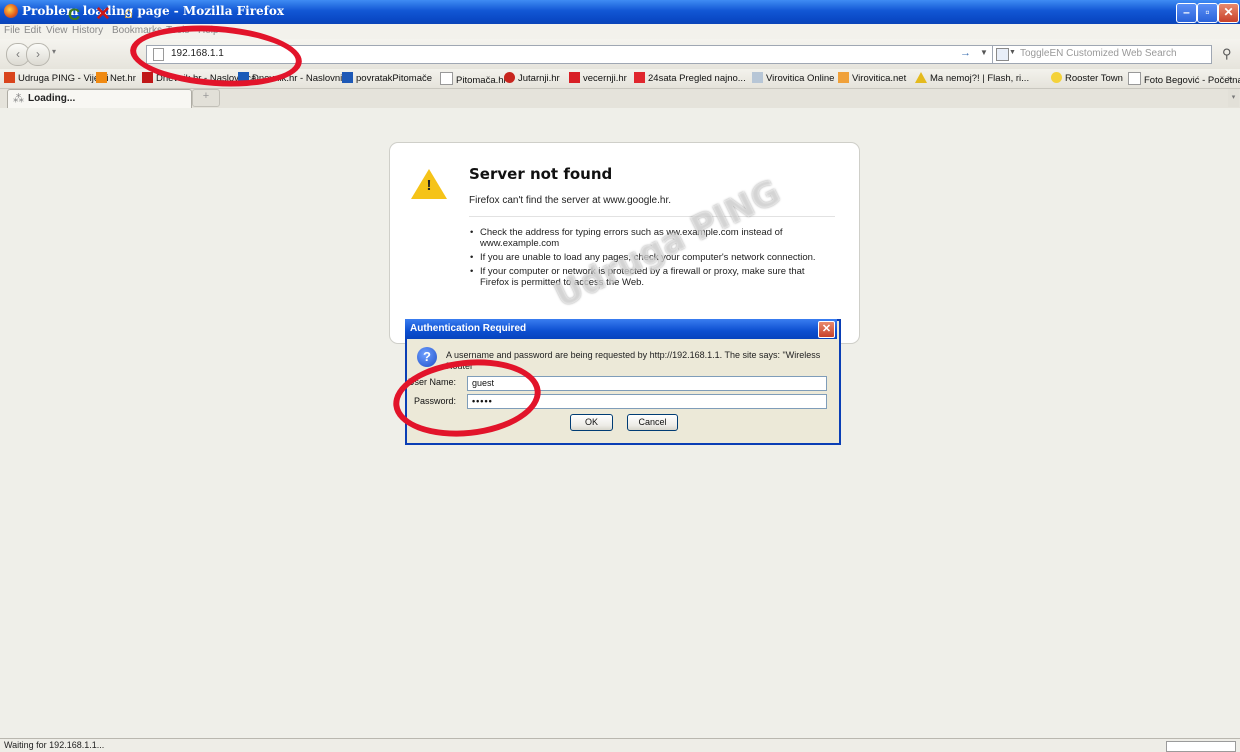  What do you see at coordinates (1207, 13) in the screenshot?
I see `maximize-button: ▫` at bounding box center [1207, 13].